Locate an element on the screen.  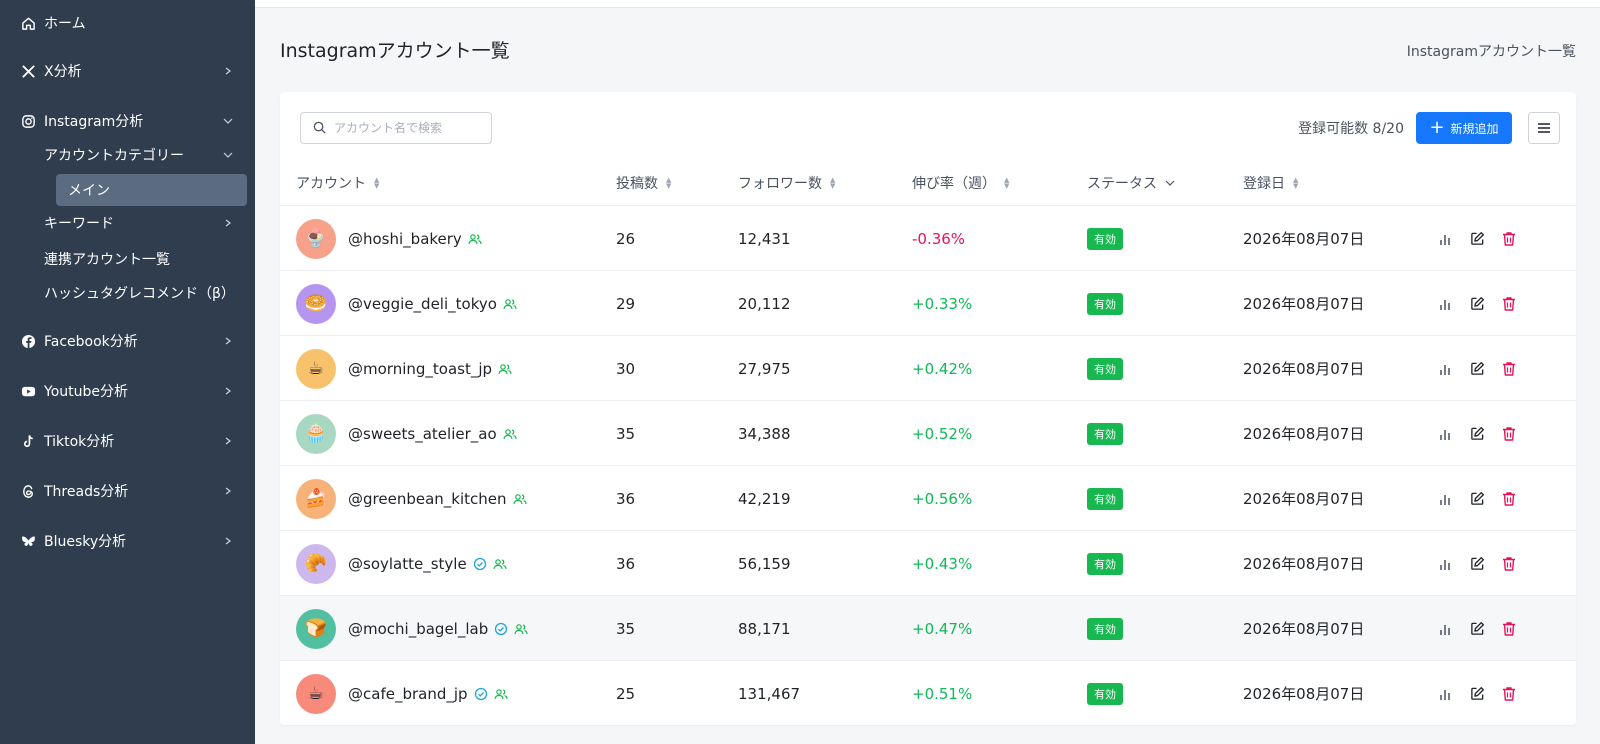
followers-cell: 20,112 is located at coordinates (764, 303).